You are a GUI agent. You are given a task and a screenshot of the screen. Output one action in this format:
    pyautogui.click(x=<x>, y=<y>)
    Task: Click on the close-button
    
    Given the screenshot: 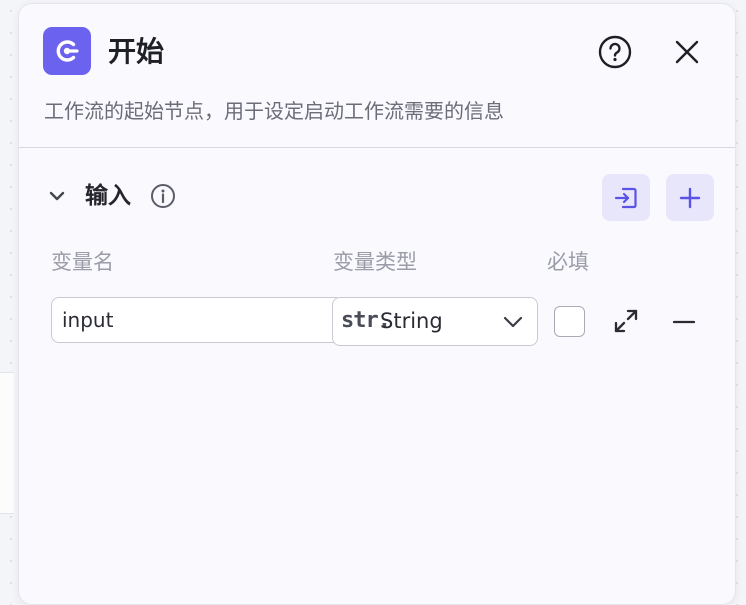 What is the action you would take?
    pyautogui.click(x=687, y=52)
    